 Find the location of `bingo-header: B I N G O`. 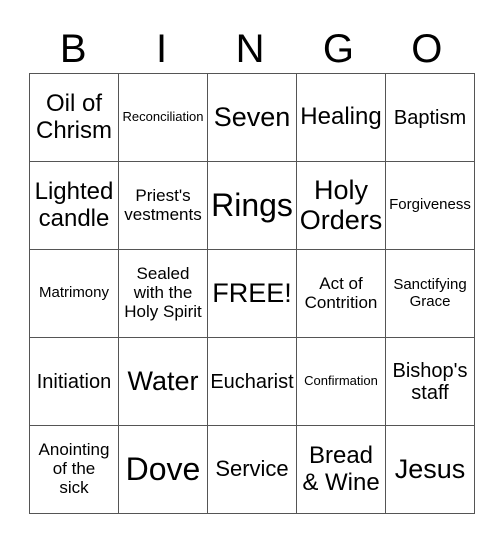

bingo-header: B I N G O is located at coordinates (250, 49).